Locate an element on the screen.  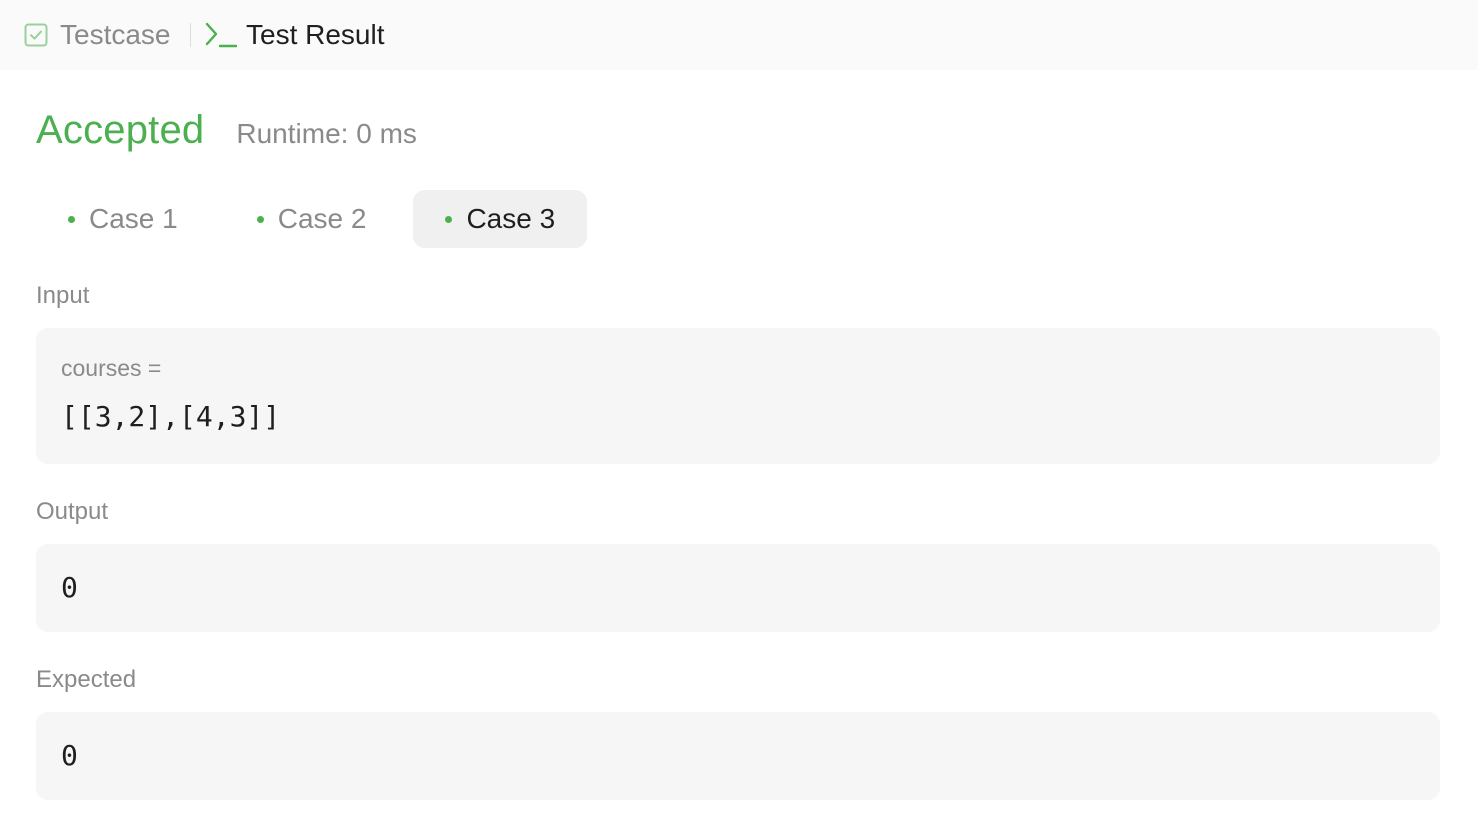
runtime-text: Runtime: 0 ms is located at coordinates (326, 133).